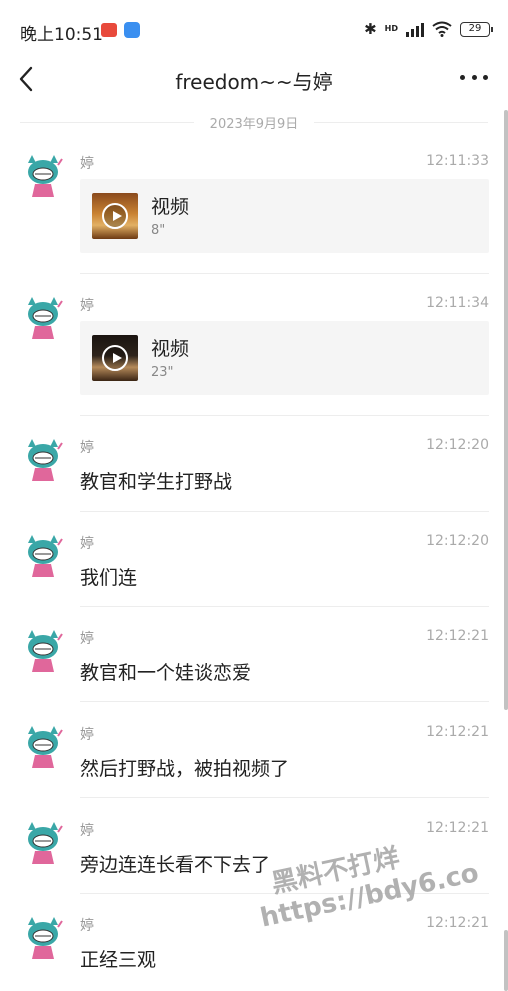 The width and height of the screenshot is (508, 991). I want to click on video-message: 视频 8", so click(284, 216).